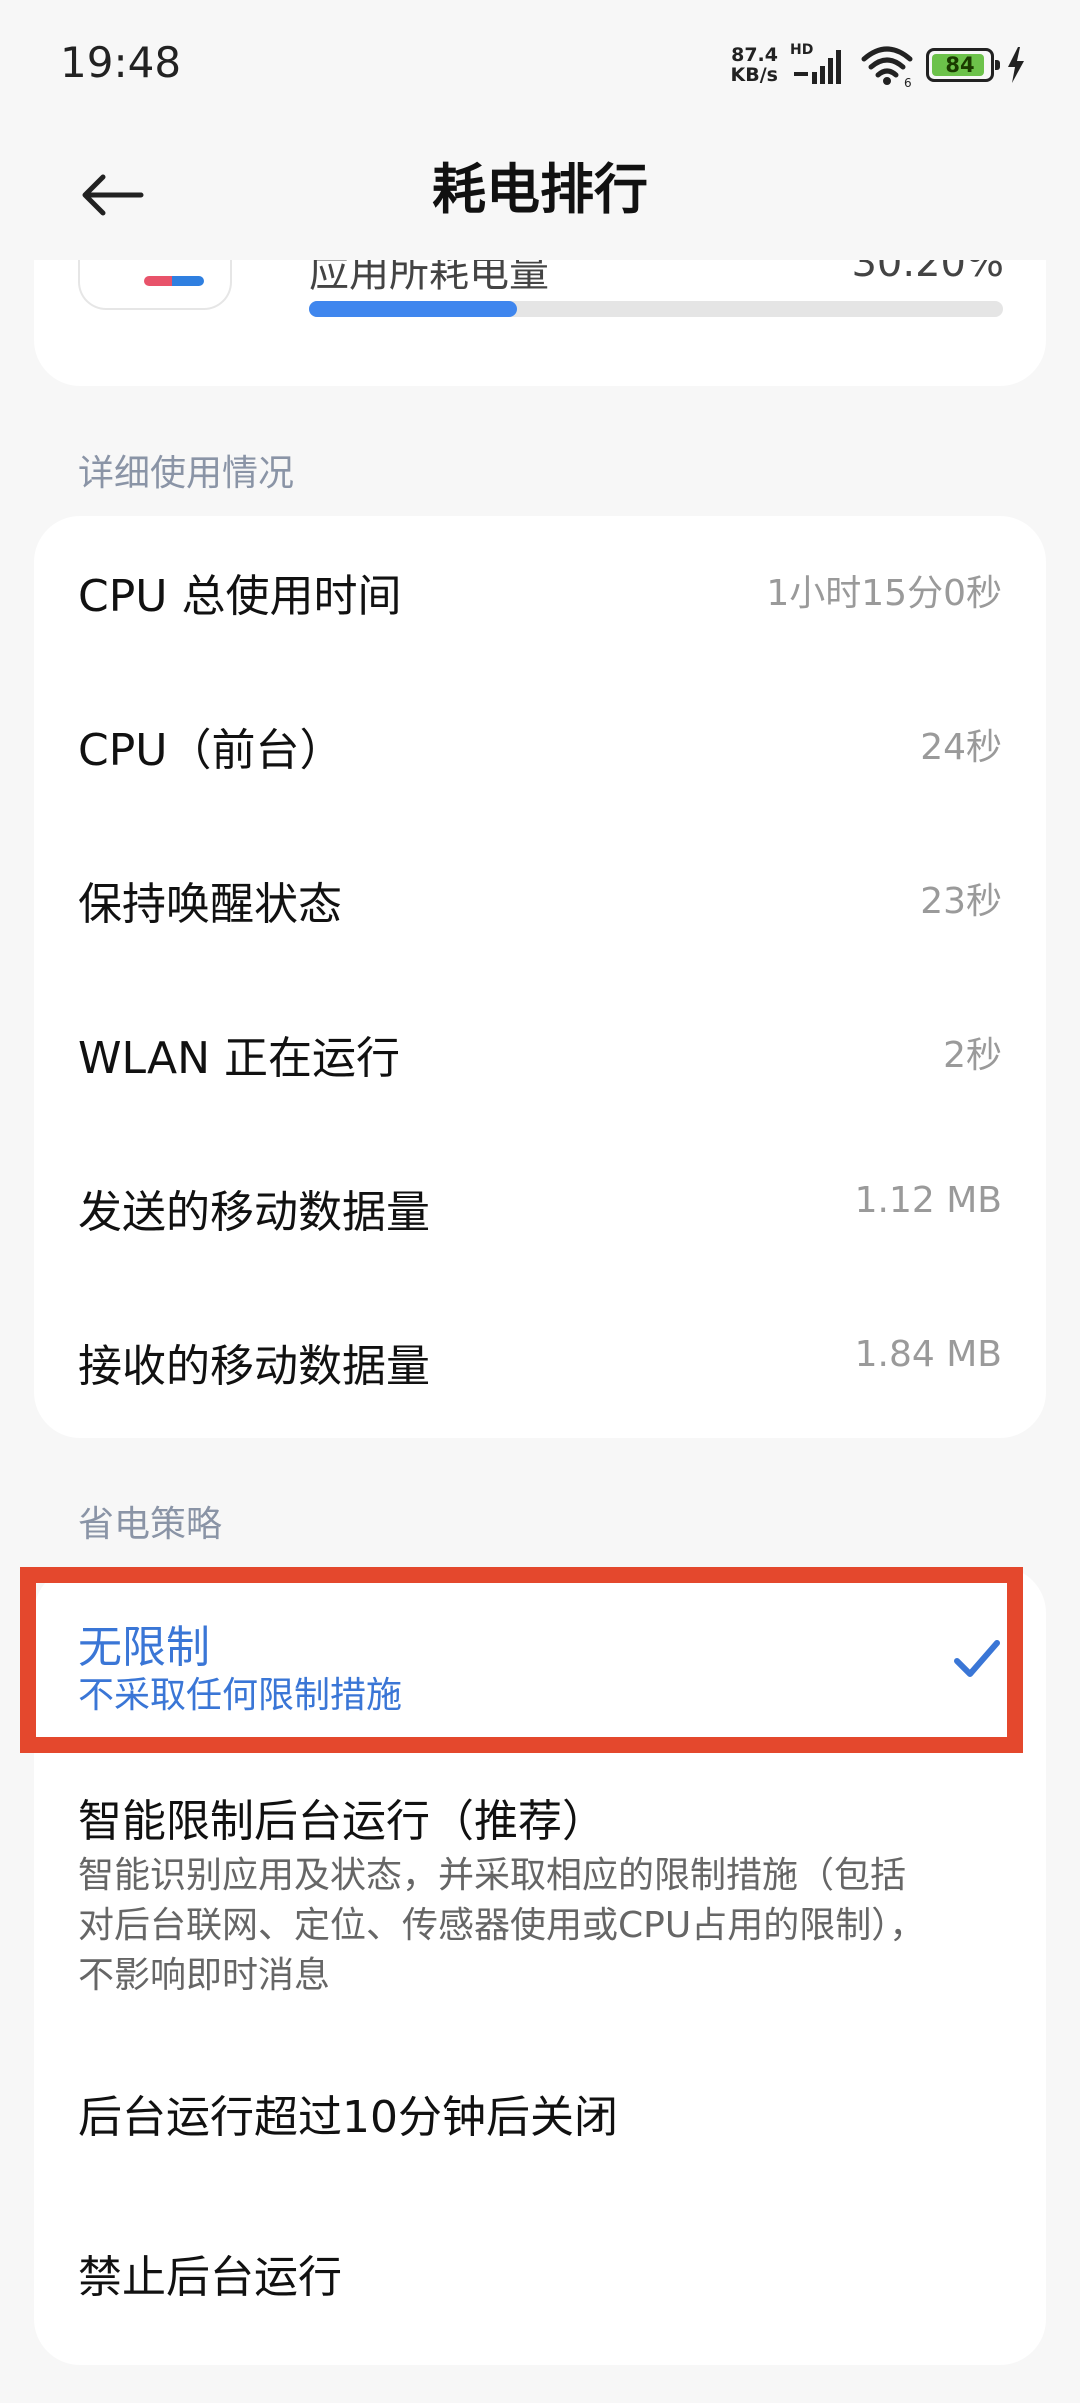 The width and height of the screenshot is (1080, 2403). Describe the element at coordinates (254, 1212) in the screenshot. I see `detail-label: 发送的移动数据量` at that location.